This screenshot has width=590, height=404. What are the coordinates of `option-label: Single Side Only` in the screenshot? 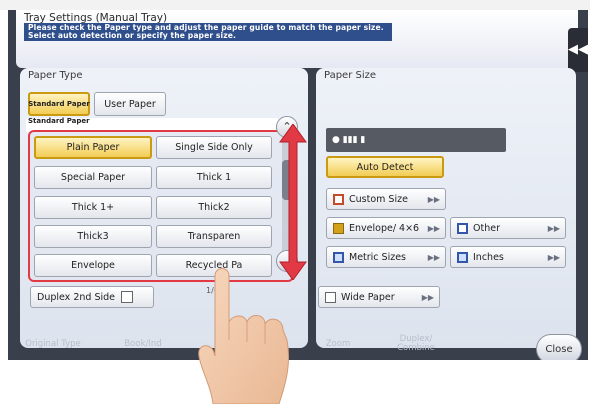 It's located at (214, 147).